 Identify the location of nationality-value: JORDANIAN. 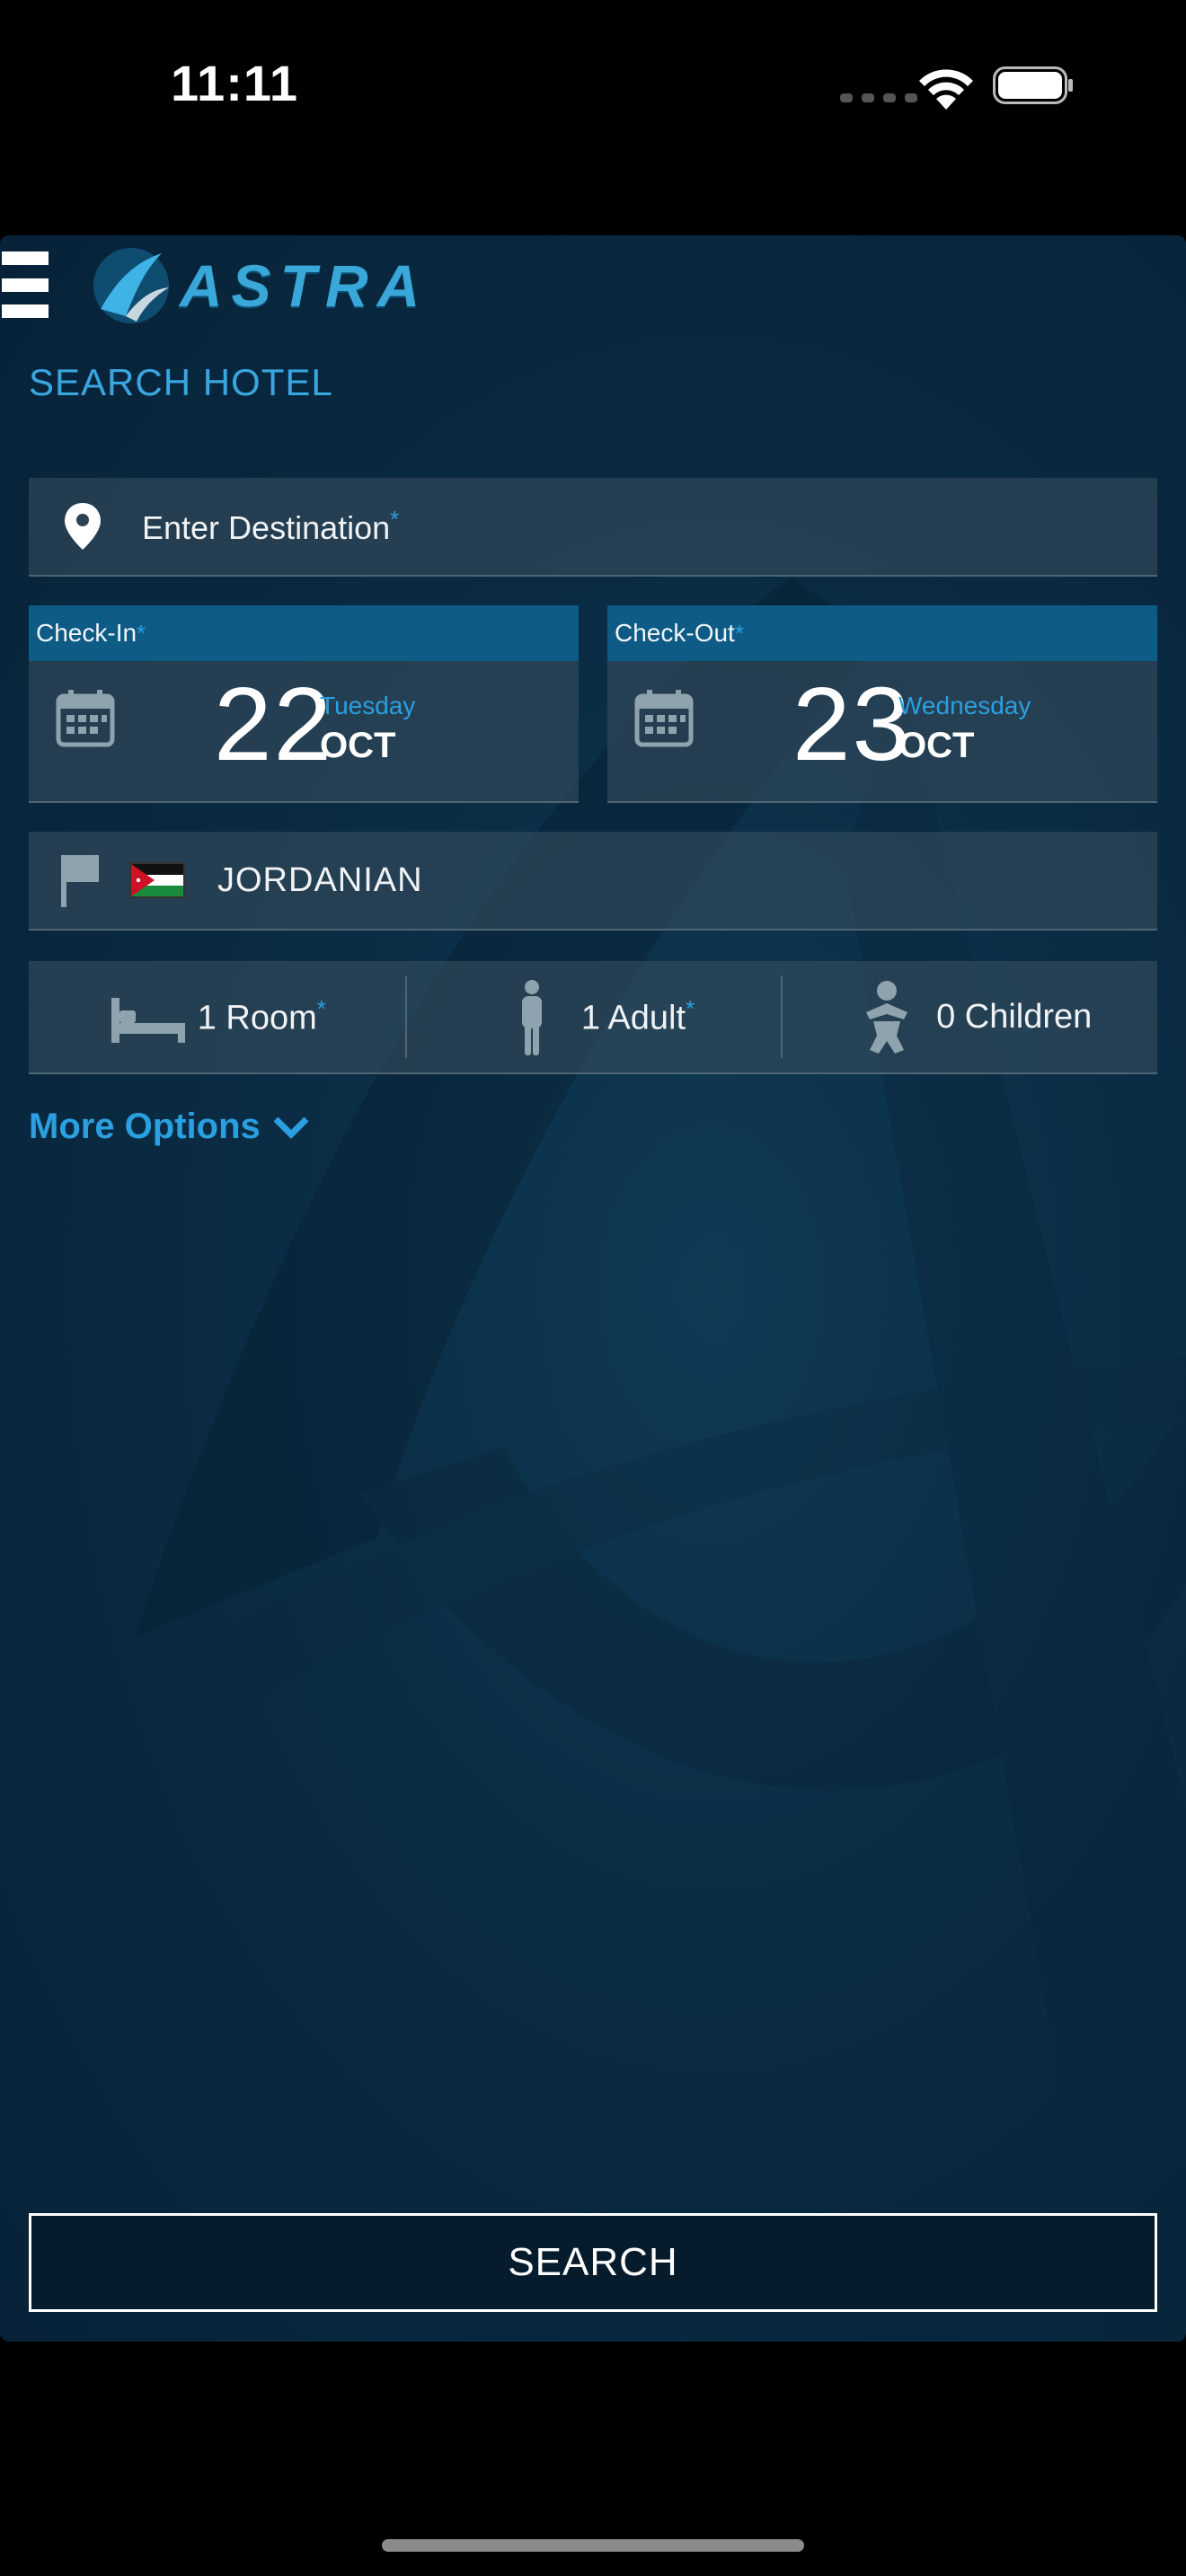
(320, 879).